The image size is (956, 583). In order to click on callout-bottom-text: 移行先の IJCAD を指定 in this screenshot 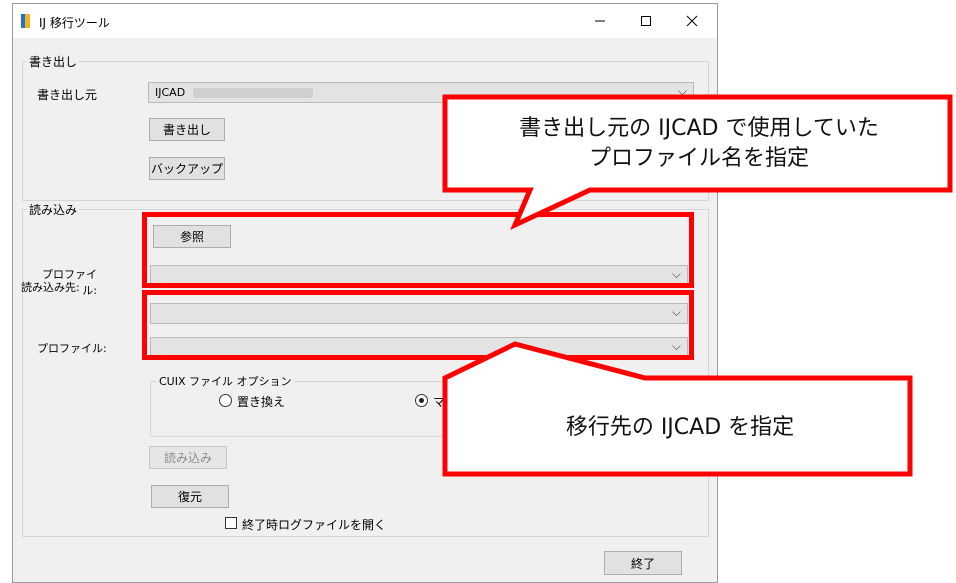, I will do `click(680, 427)`.